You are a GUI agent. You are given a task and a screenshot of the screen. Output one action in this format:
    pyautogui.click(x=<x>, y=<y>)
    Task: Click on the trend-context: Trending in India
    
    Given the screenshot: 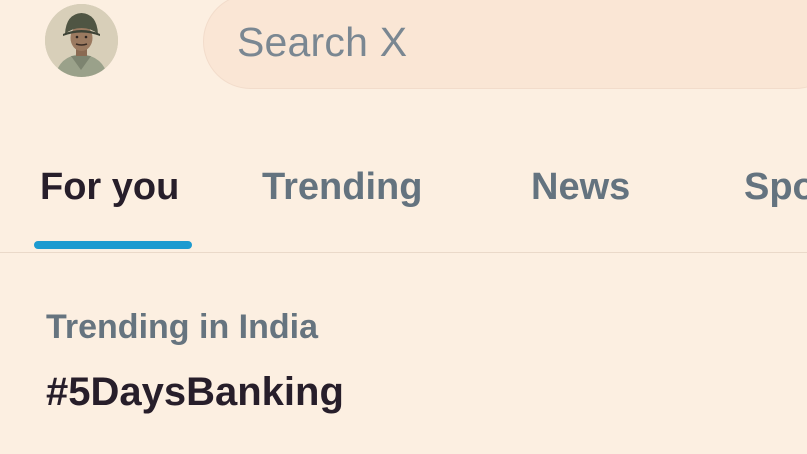 What is the action you would take?
    pyautogui.click(x=182, y=327)
    